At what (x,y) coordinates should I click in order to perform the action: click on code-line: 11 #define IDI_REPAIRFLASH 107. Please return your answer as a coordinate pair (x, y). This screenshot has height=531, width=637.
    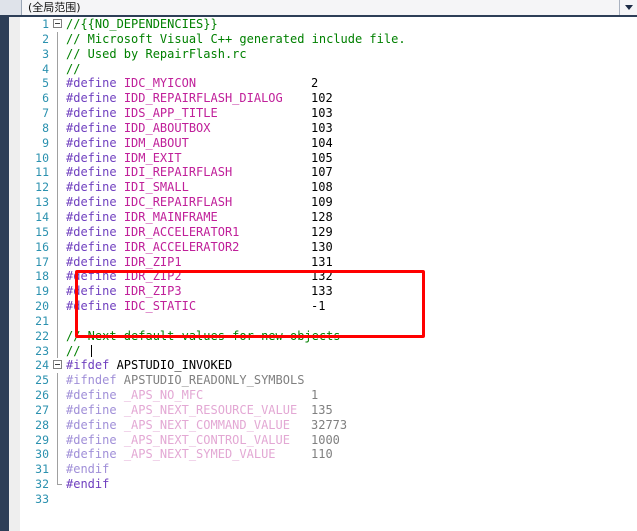
    Looking at the image, I should click on (328, 173).